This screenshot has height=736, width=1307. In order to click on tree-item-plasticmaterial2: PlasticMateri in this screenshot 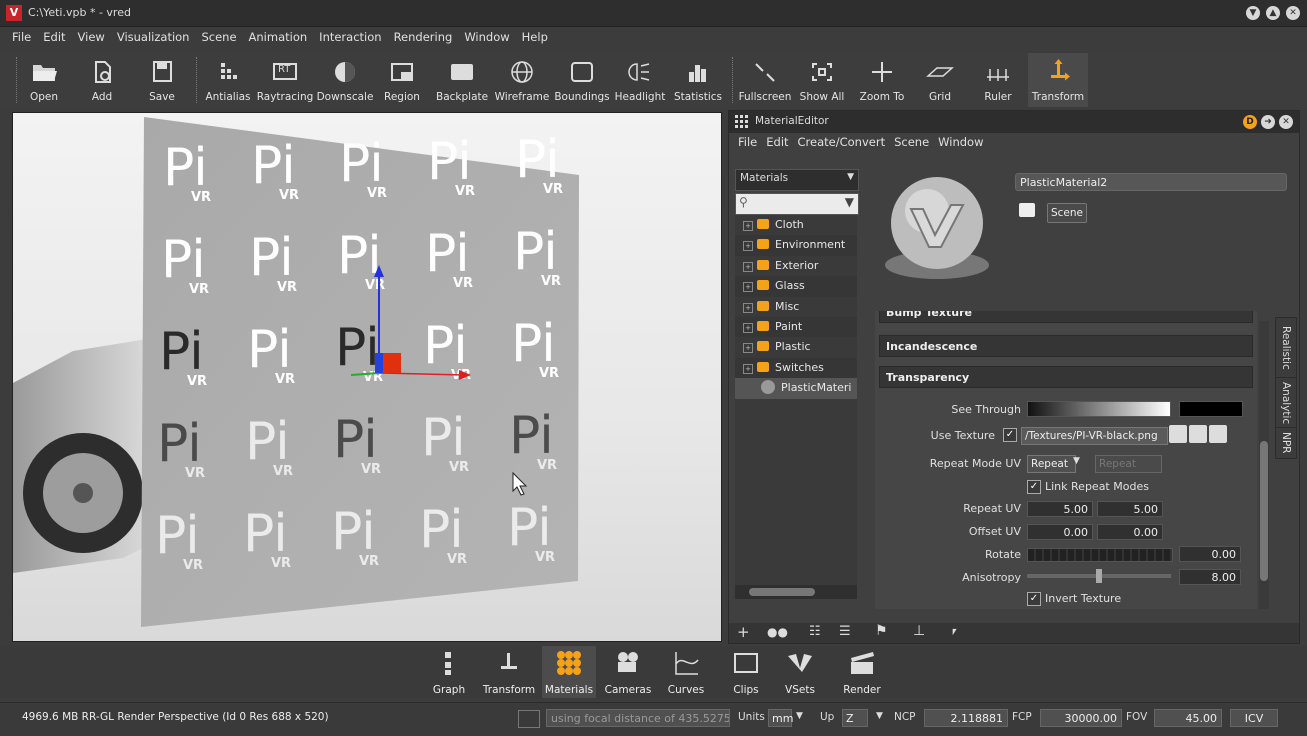, I will do `click(796, 388)`.